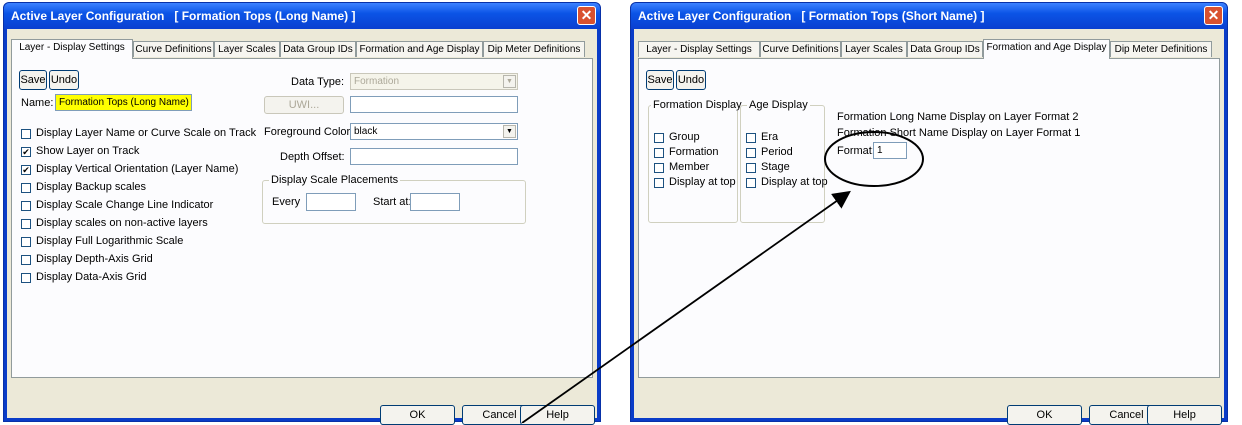 The width and height of the screenshot is (1242, 425). What do you see at coordinates (122, 223) in the screenshot?
I see `option-checkbox-label: Display scales on non-active layers` at bounding box center [122, 223].